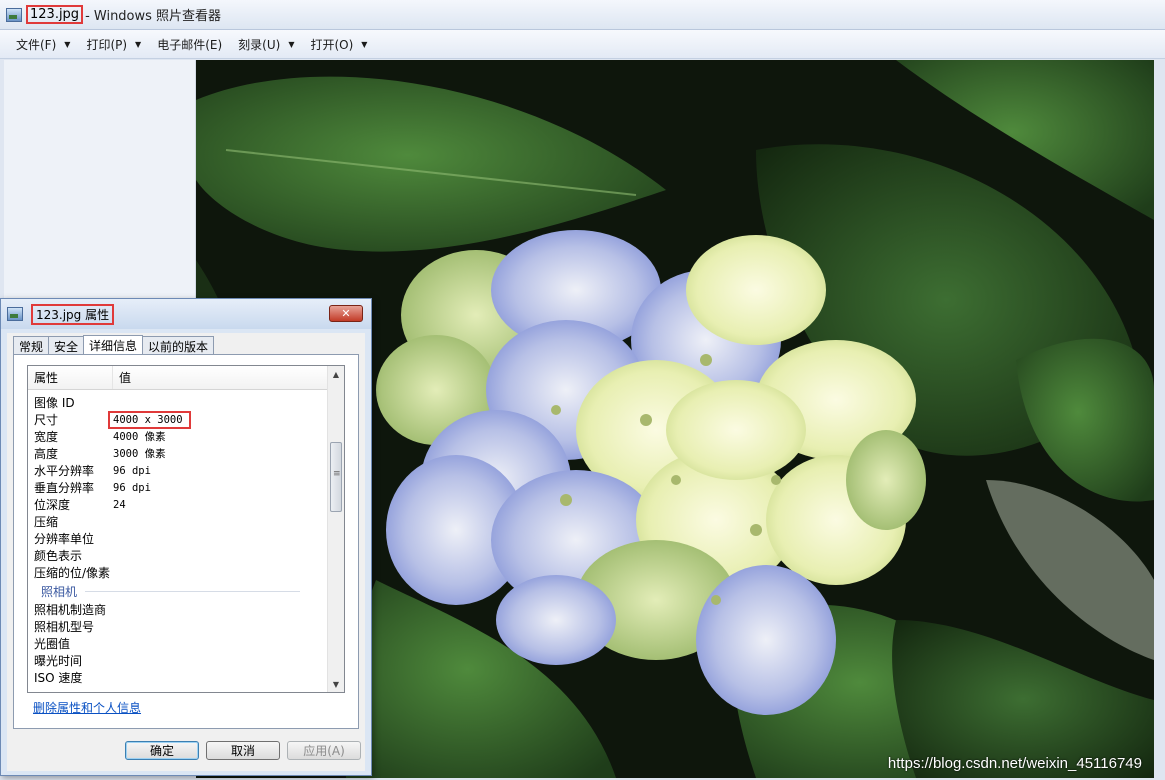 Image resolution: width=1165 pixels, height=780 pixels. I want to click on column-header-value: 值, so click(122, 377).